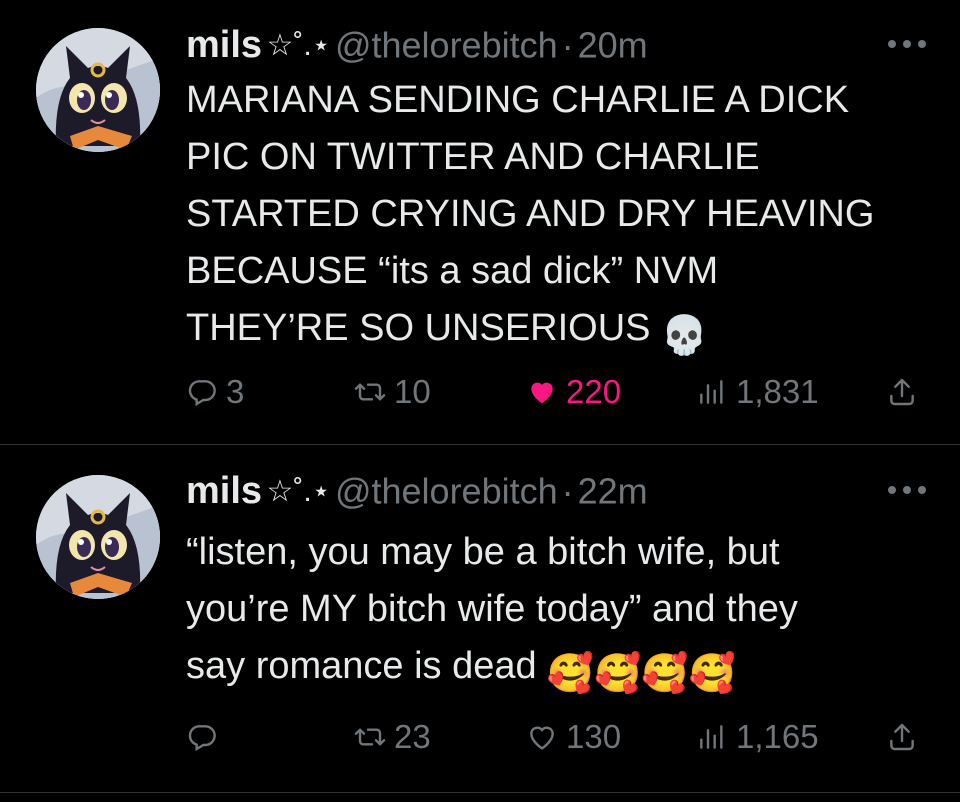  I want to click on smiling-hearts-emoji: 🥰🥰🥰🥰, so click(641, 674).